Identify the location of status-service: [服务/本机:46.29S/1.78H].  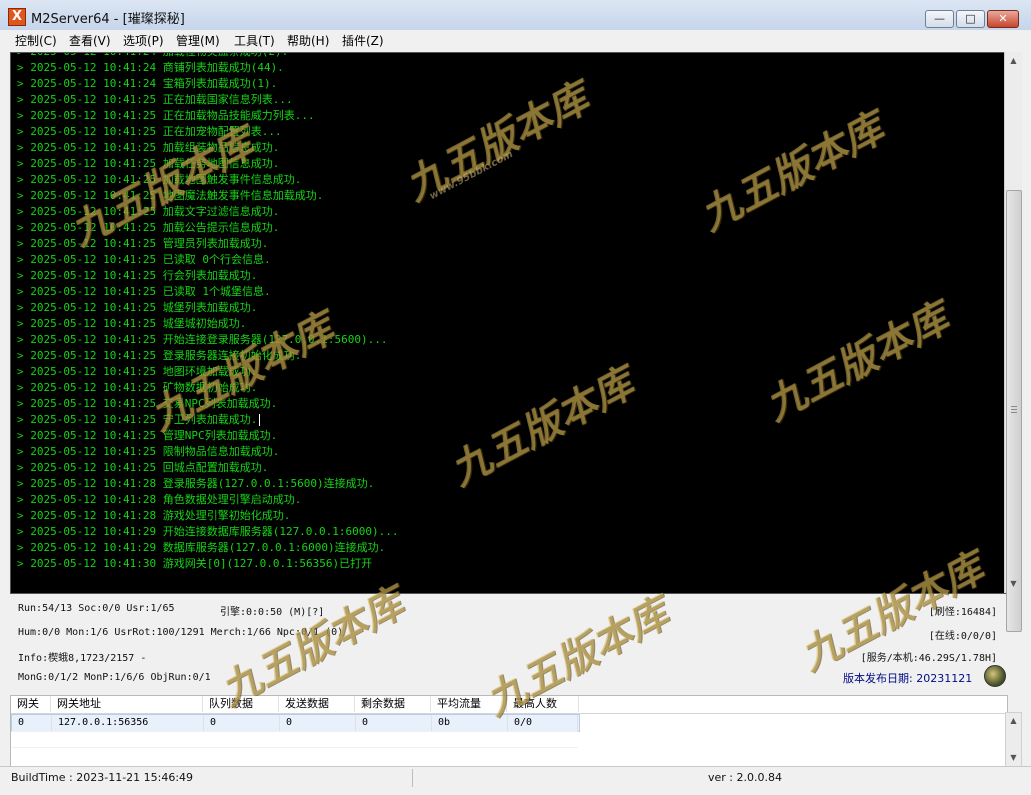
(928, 658).